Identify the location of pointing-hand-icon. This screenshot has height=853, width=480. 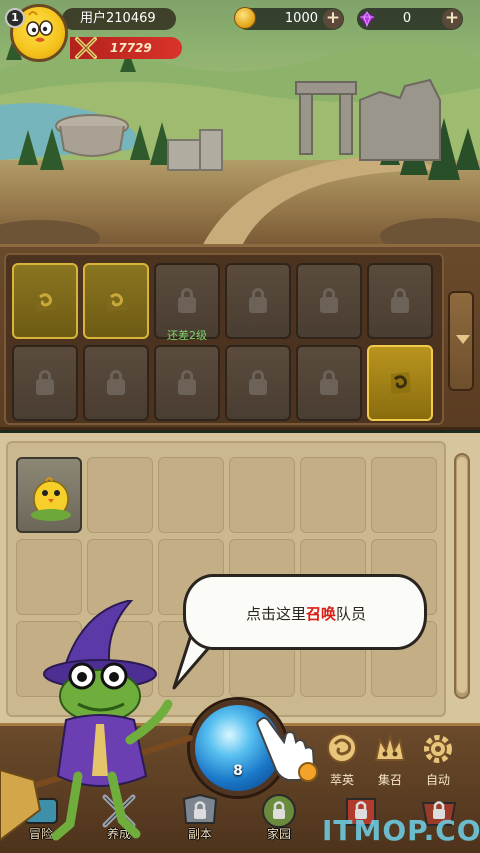
(287, 749).